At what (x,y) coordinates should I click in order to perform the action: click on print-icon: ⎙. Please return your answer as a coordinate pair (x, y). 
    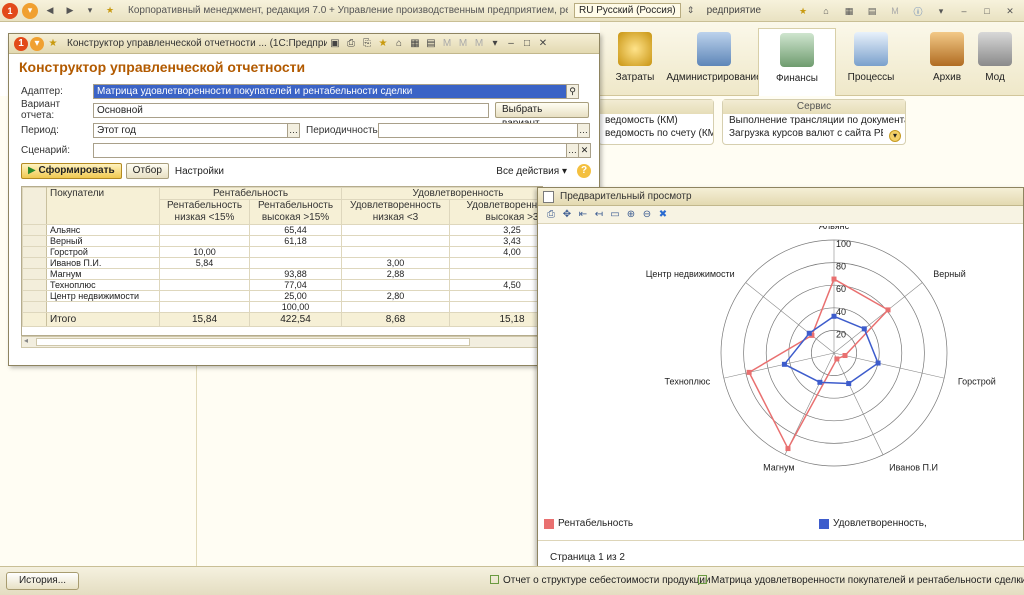
    Looking at the image, I should click on (351, 44).